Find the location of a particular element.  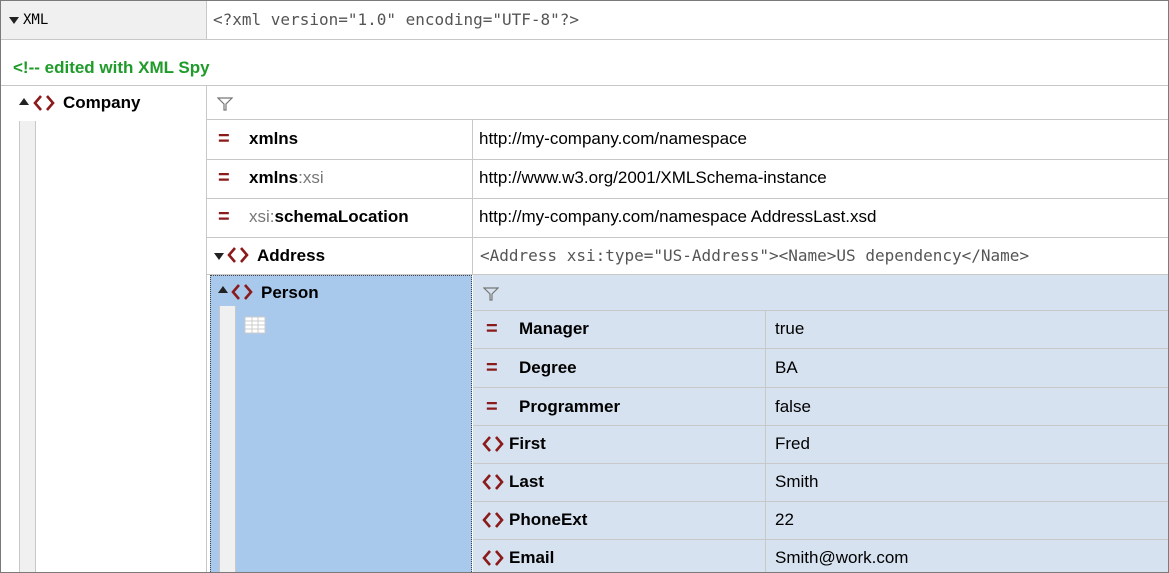

element-value: Smith@work.com is located at coordinates (841, 558).